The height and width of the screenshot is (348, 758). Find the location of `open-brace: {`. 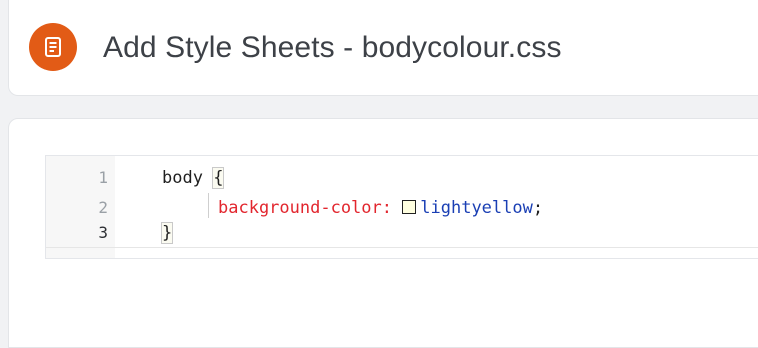

open-brace: { is located at coordinates (218, 178).